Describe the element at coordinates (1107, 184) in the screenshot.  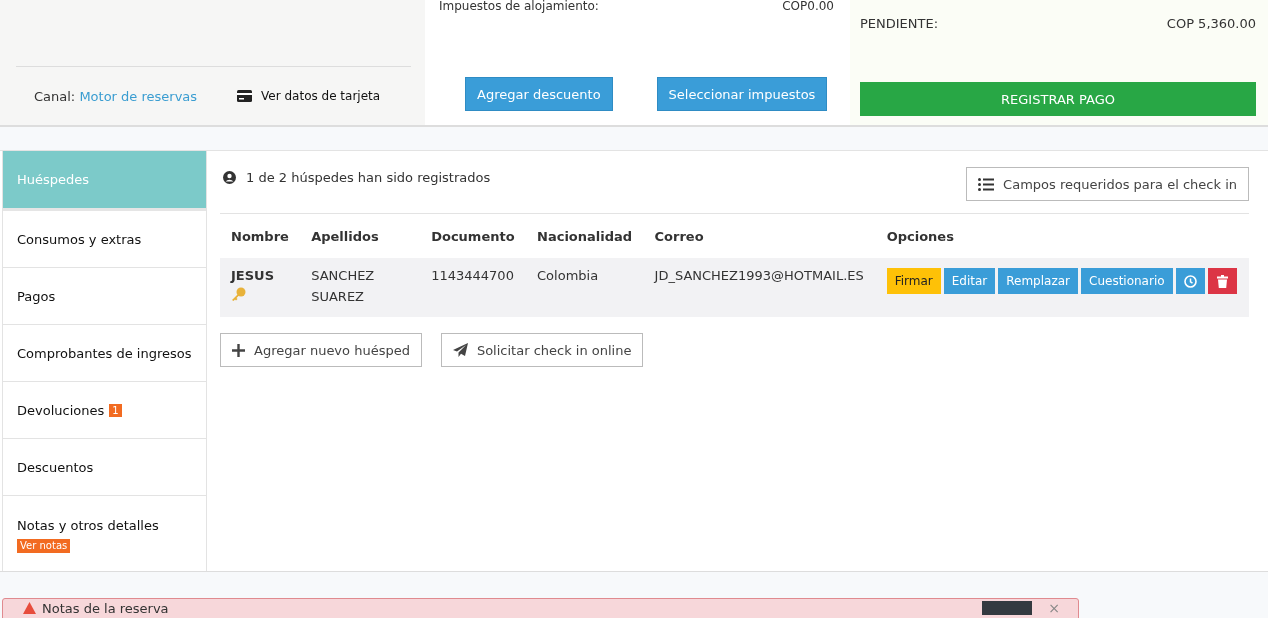
I see `required-fields-button: Campos requeridos para el check in` at that location.